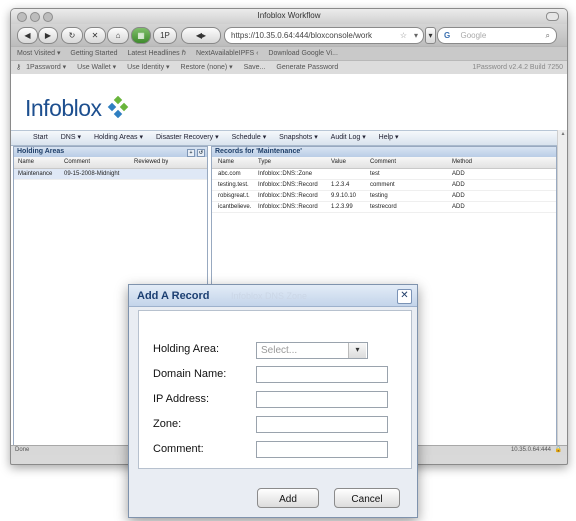  I want to click on extension-icon: ▦, so click(141, 35).